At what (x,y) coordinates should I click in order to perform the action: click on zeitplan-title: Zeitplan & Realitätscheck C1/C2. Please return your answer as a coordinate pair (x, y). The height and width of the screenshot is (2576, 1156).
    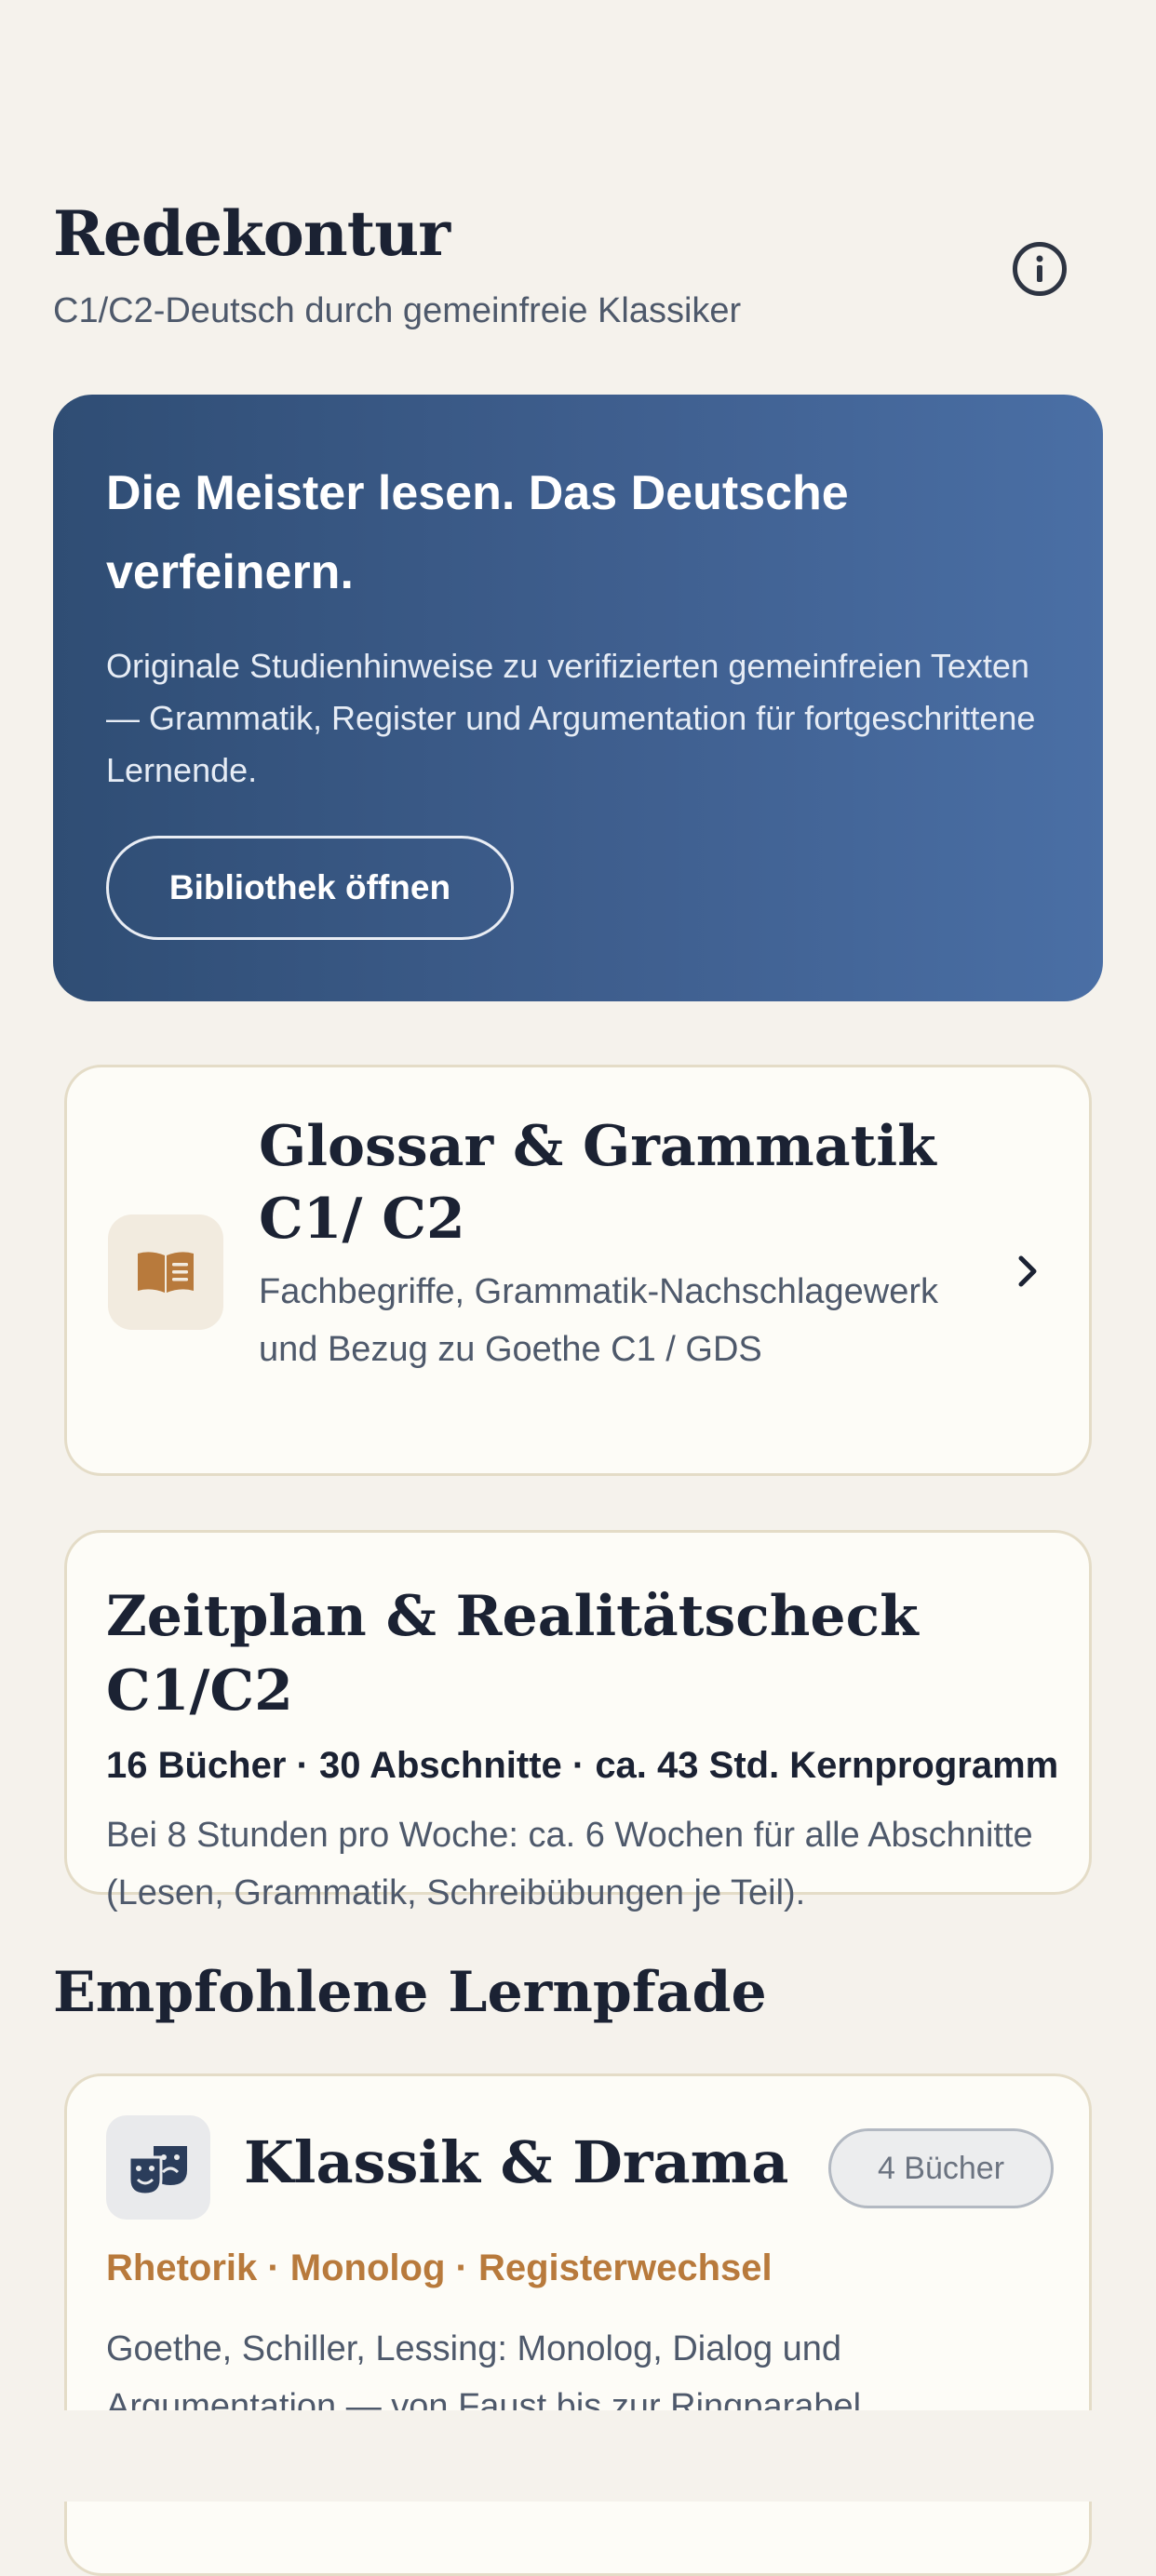
    Looking at the image, I should click on (512, 1654).